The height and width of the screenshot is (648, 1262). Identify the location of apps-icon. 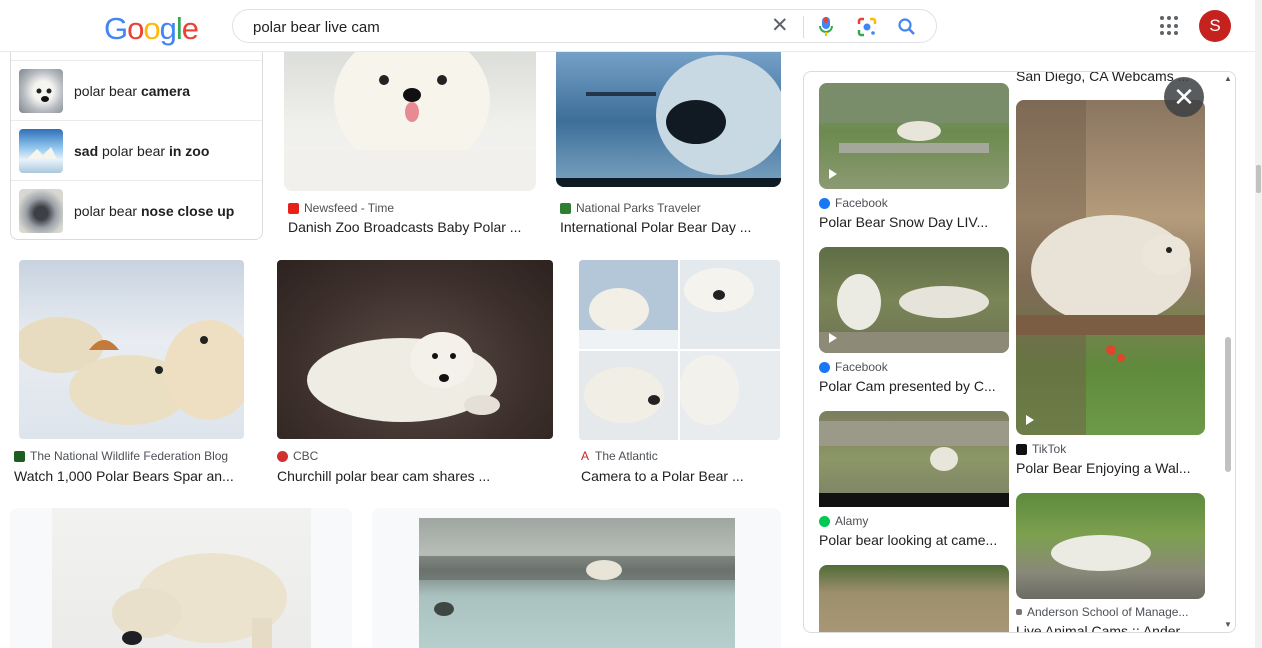
(1170, 26).